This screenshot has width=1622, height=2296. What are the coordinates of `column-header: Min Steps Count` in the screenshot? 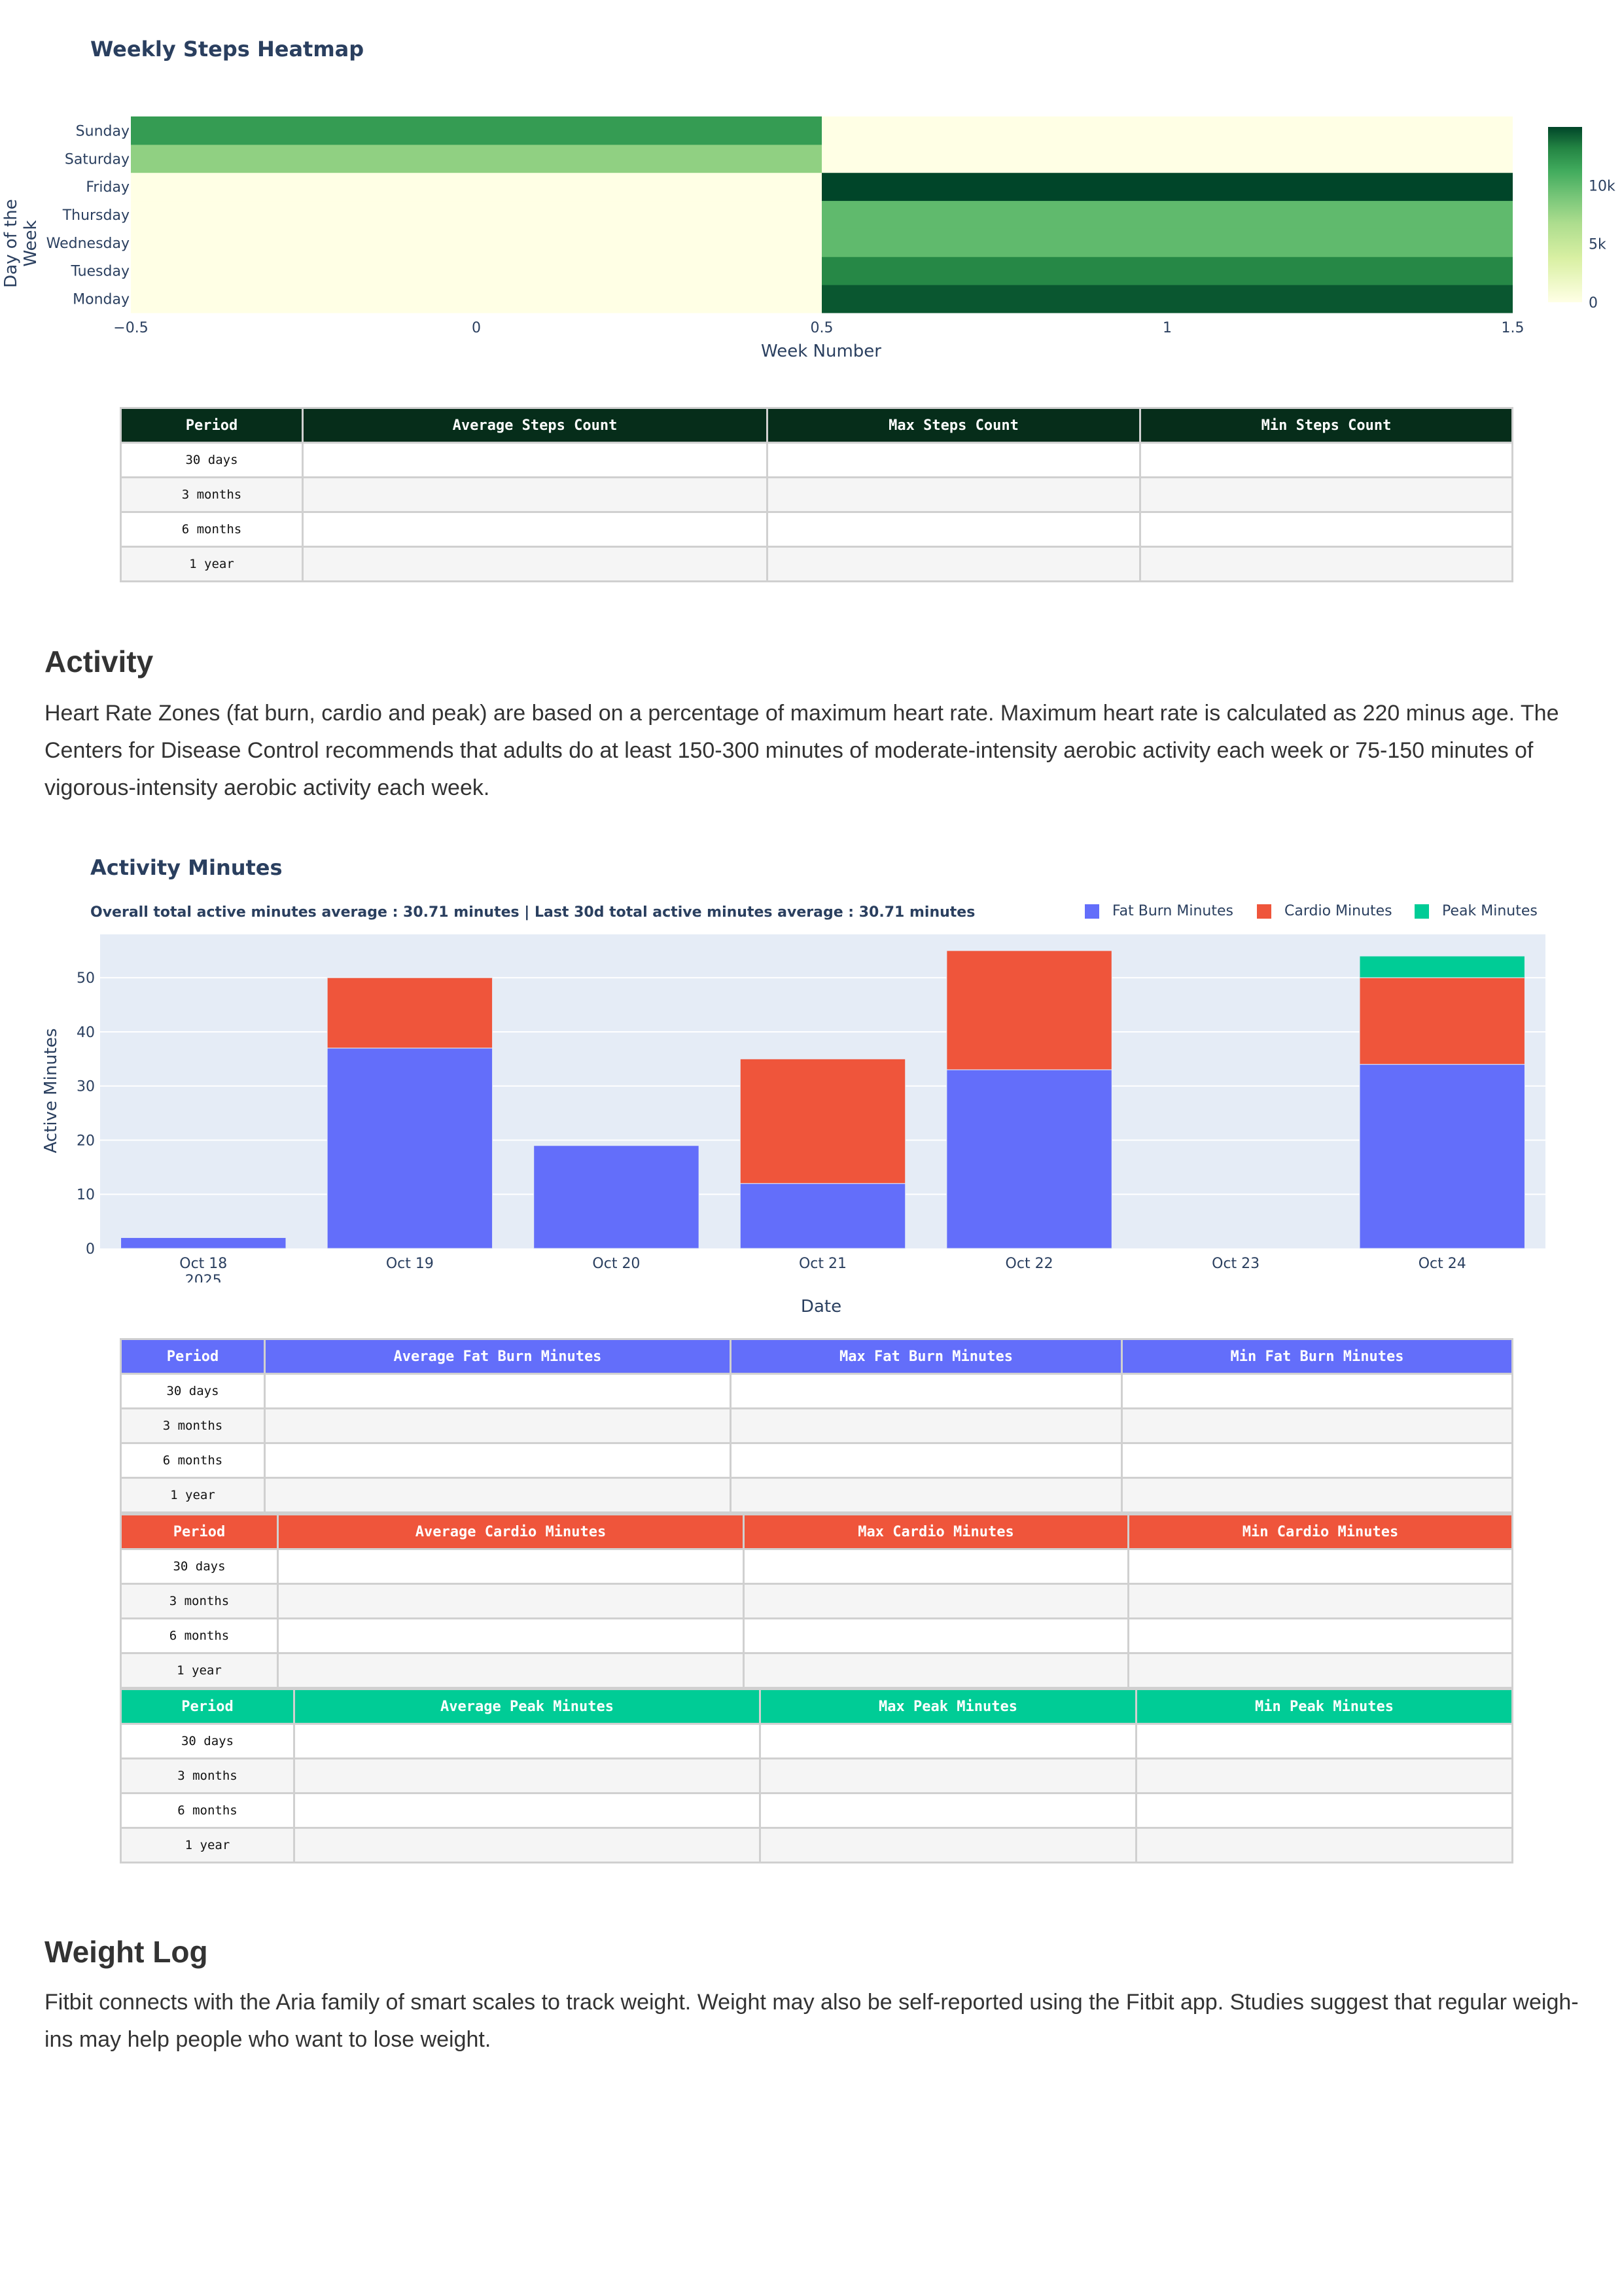 It's located at (1326, 426).